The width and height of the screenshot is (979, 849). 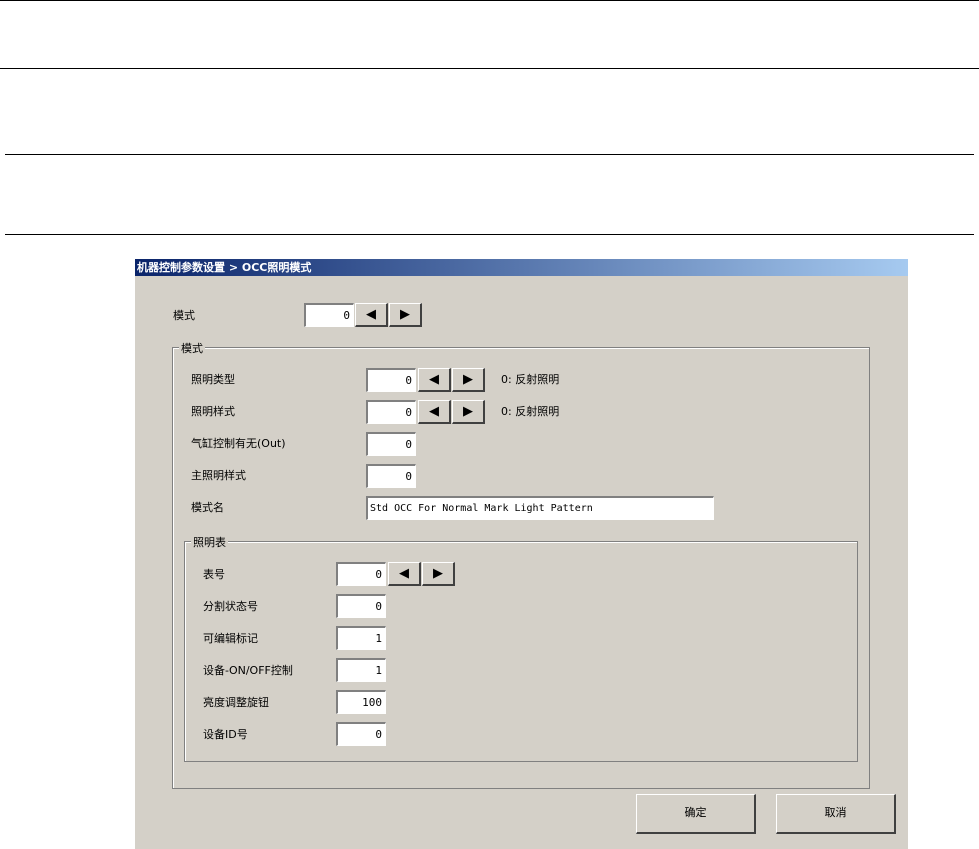 What do you see at coordinates (214, 574) in the screenshot?
I see `table-no-label: 表号` at bounding box center [214, 574].